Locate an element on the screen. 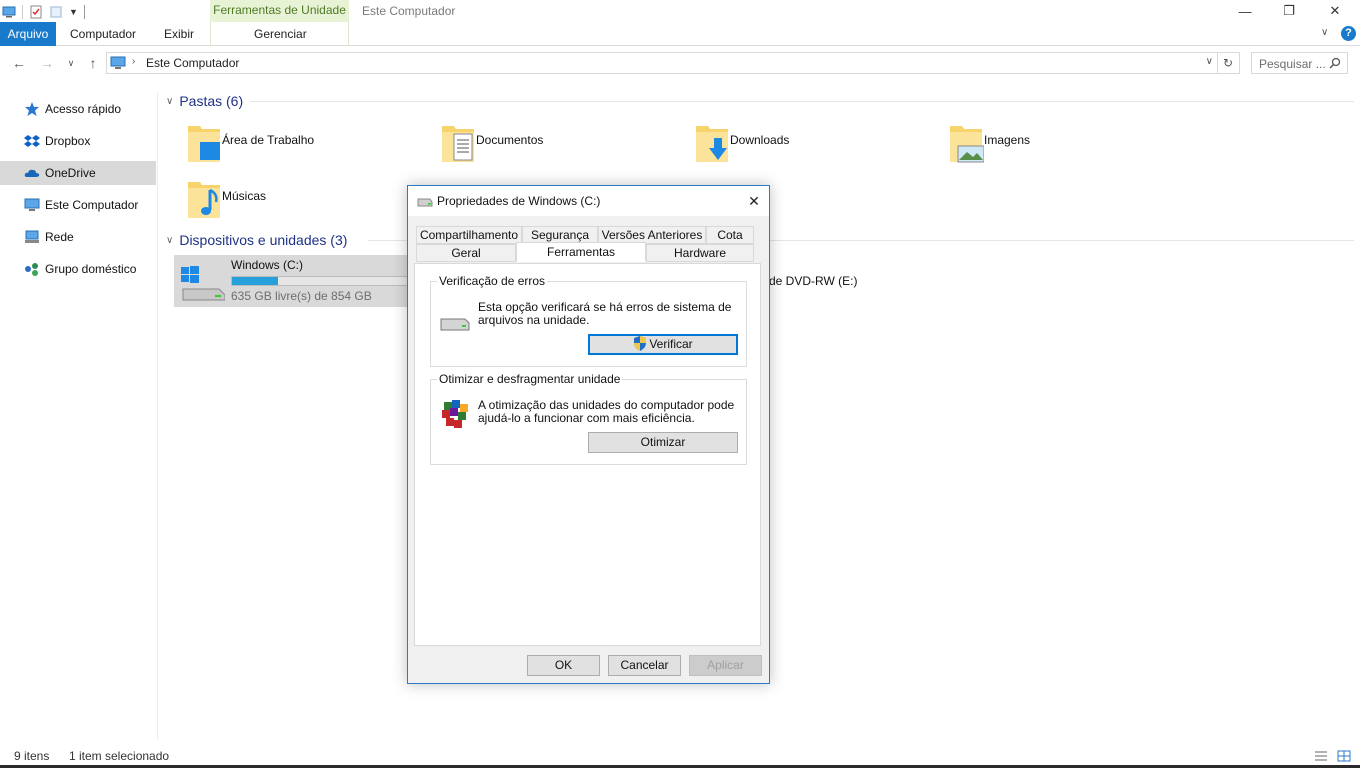  tab-computador: Computador is located at coordinates (103, 34).